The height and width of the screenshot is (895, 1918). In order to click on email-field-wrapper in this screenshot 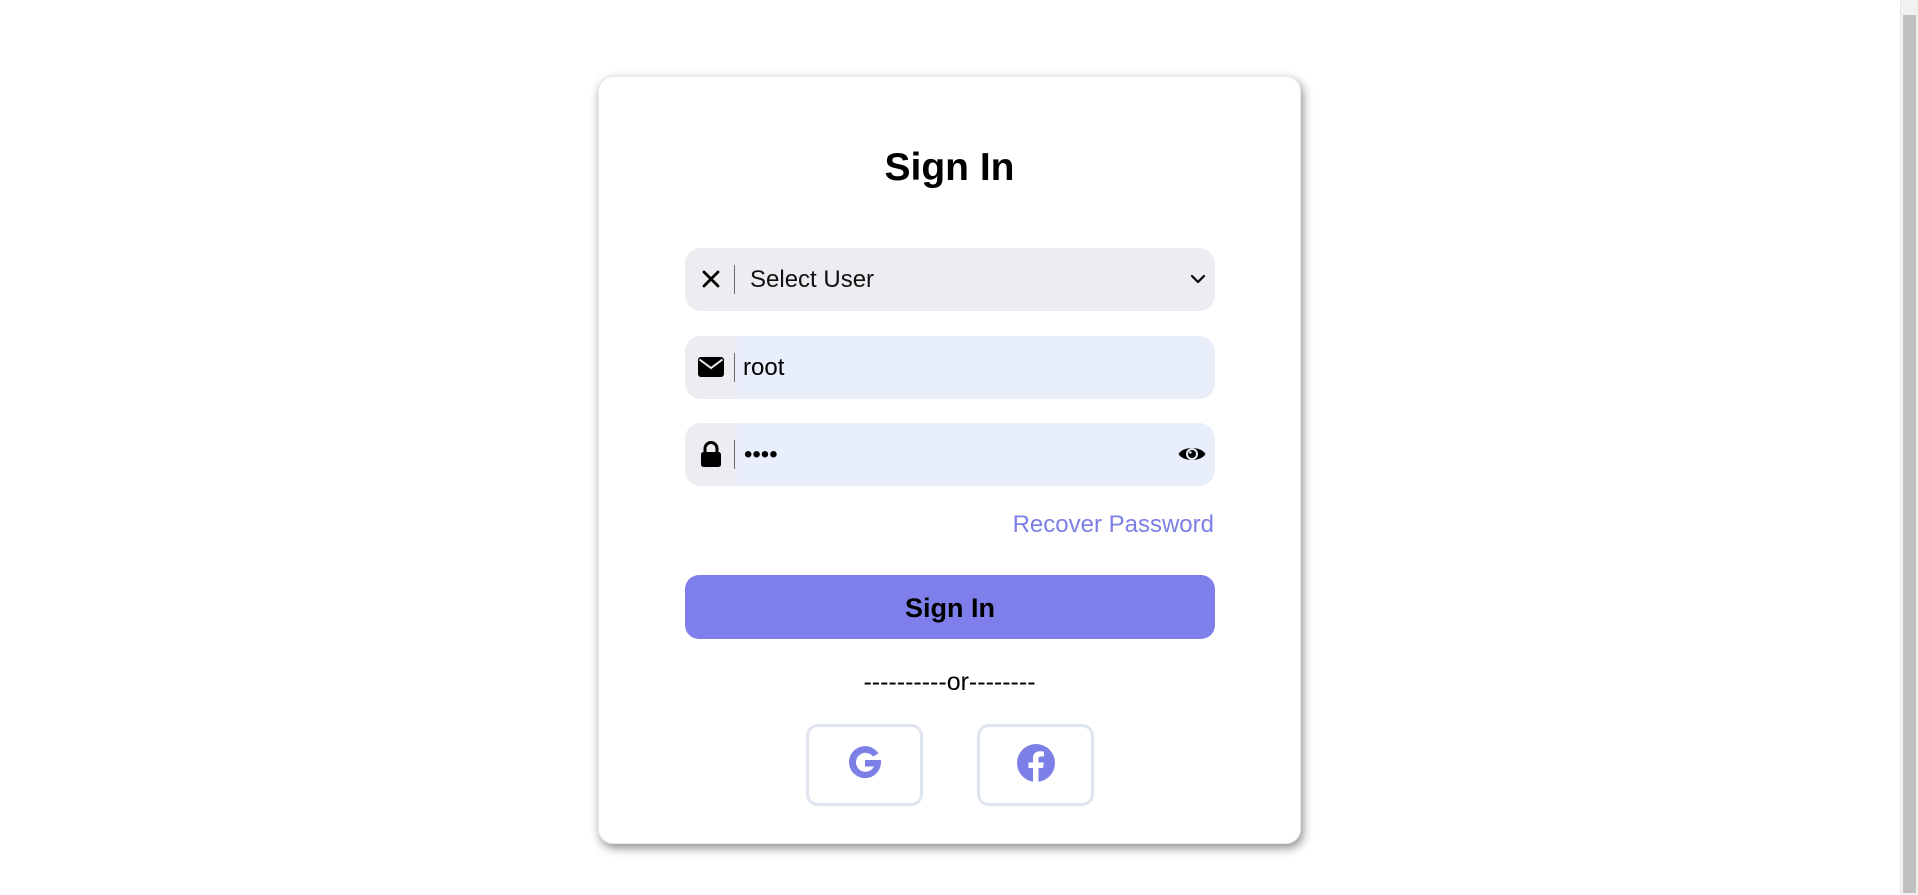, I will do `click(950, 367)`.